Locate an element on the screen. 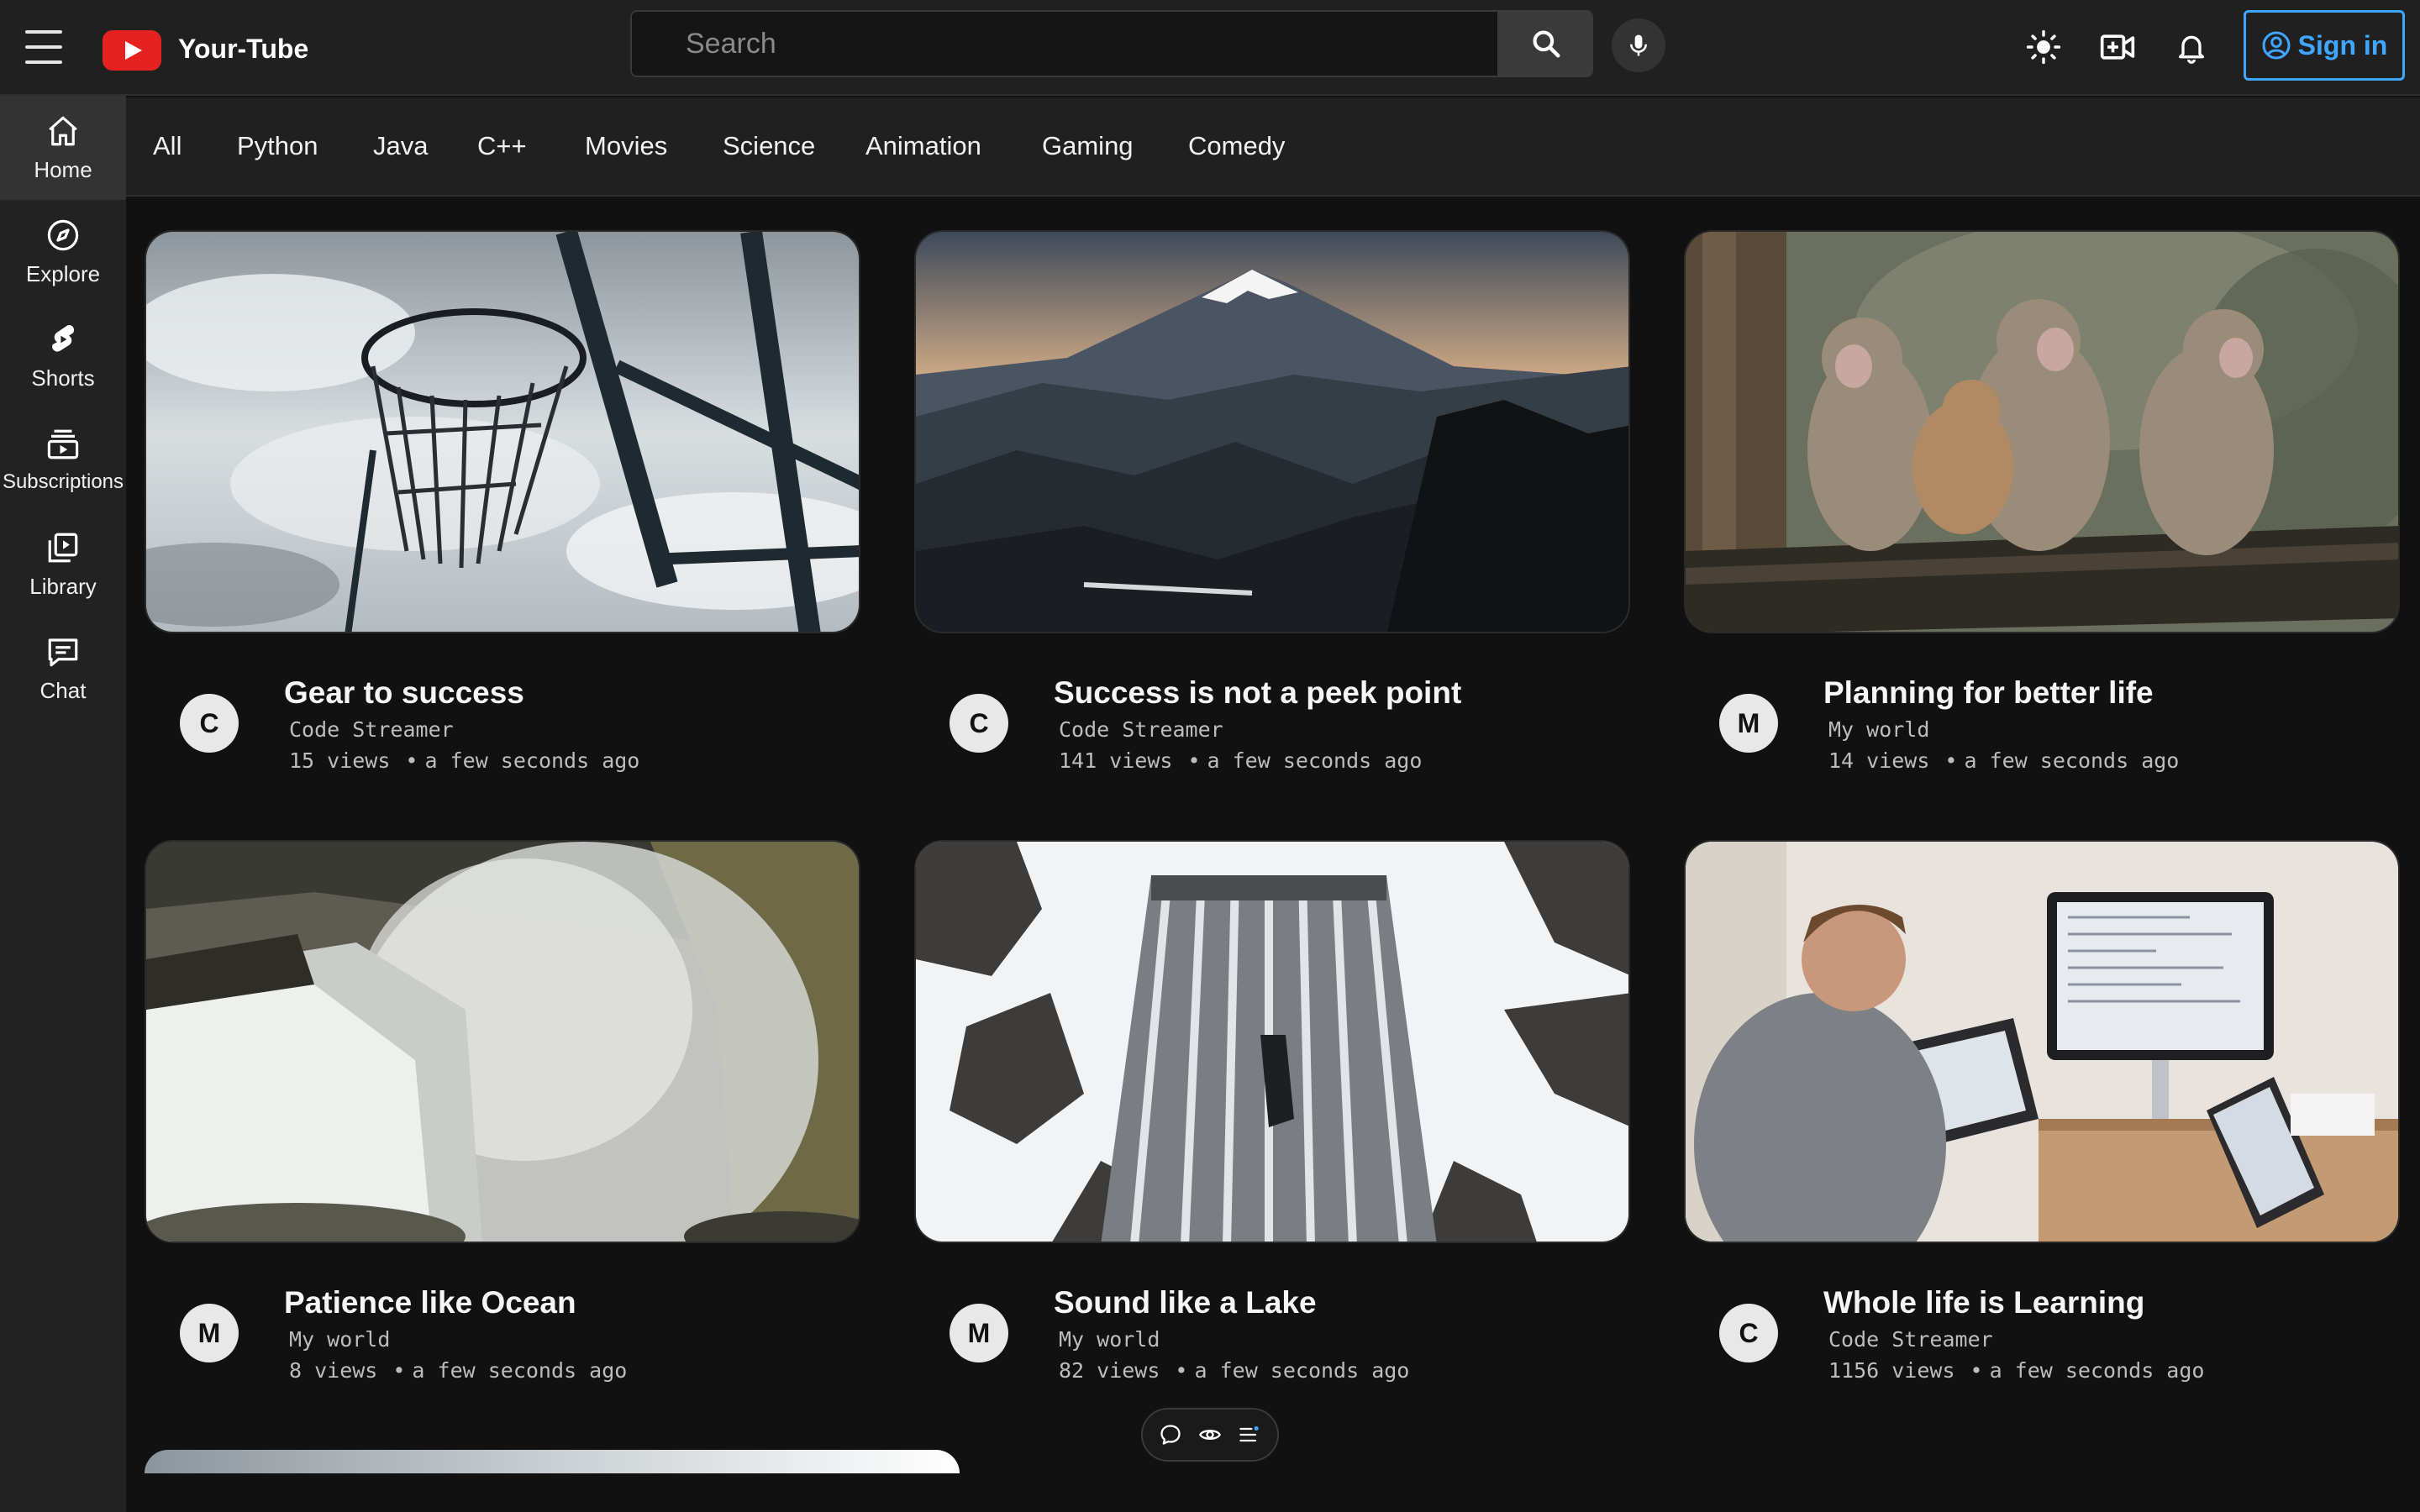  search-button is located at coordinates (1546, 43).